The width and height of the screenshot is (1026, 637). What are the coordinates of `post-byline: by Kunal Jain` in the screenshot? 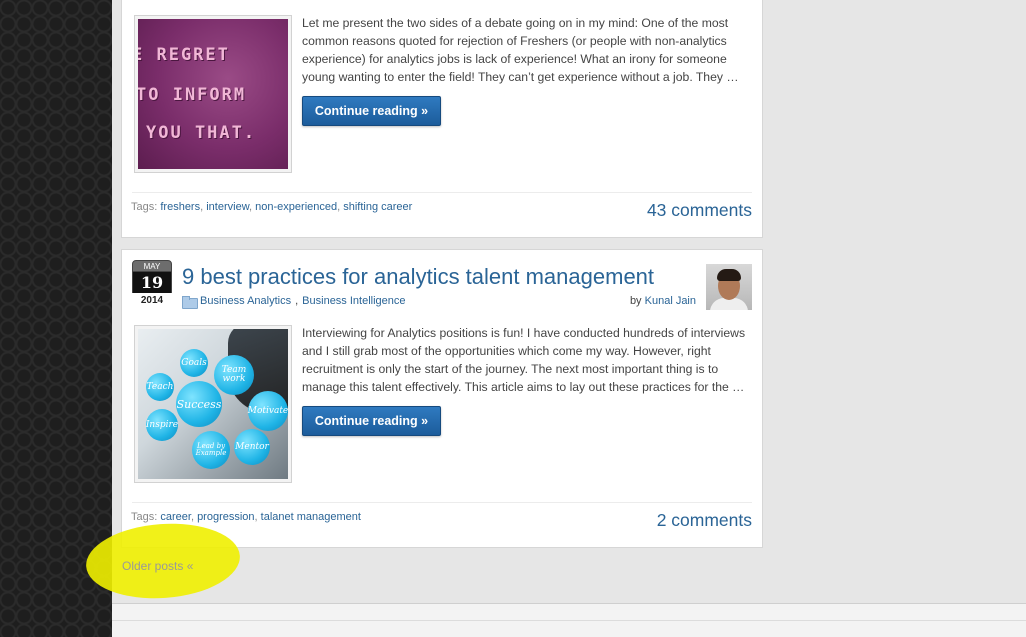 It's located at (663, 301).